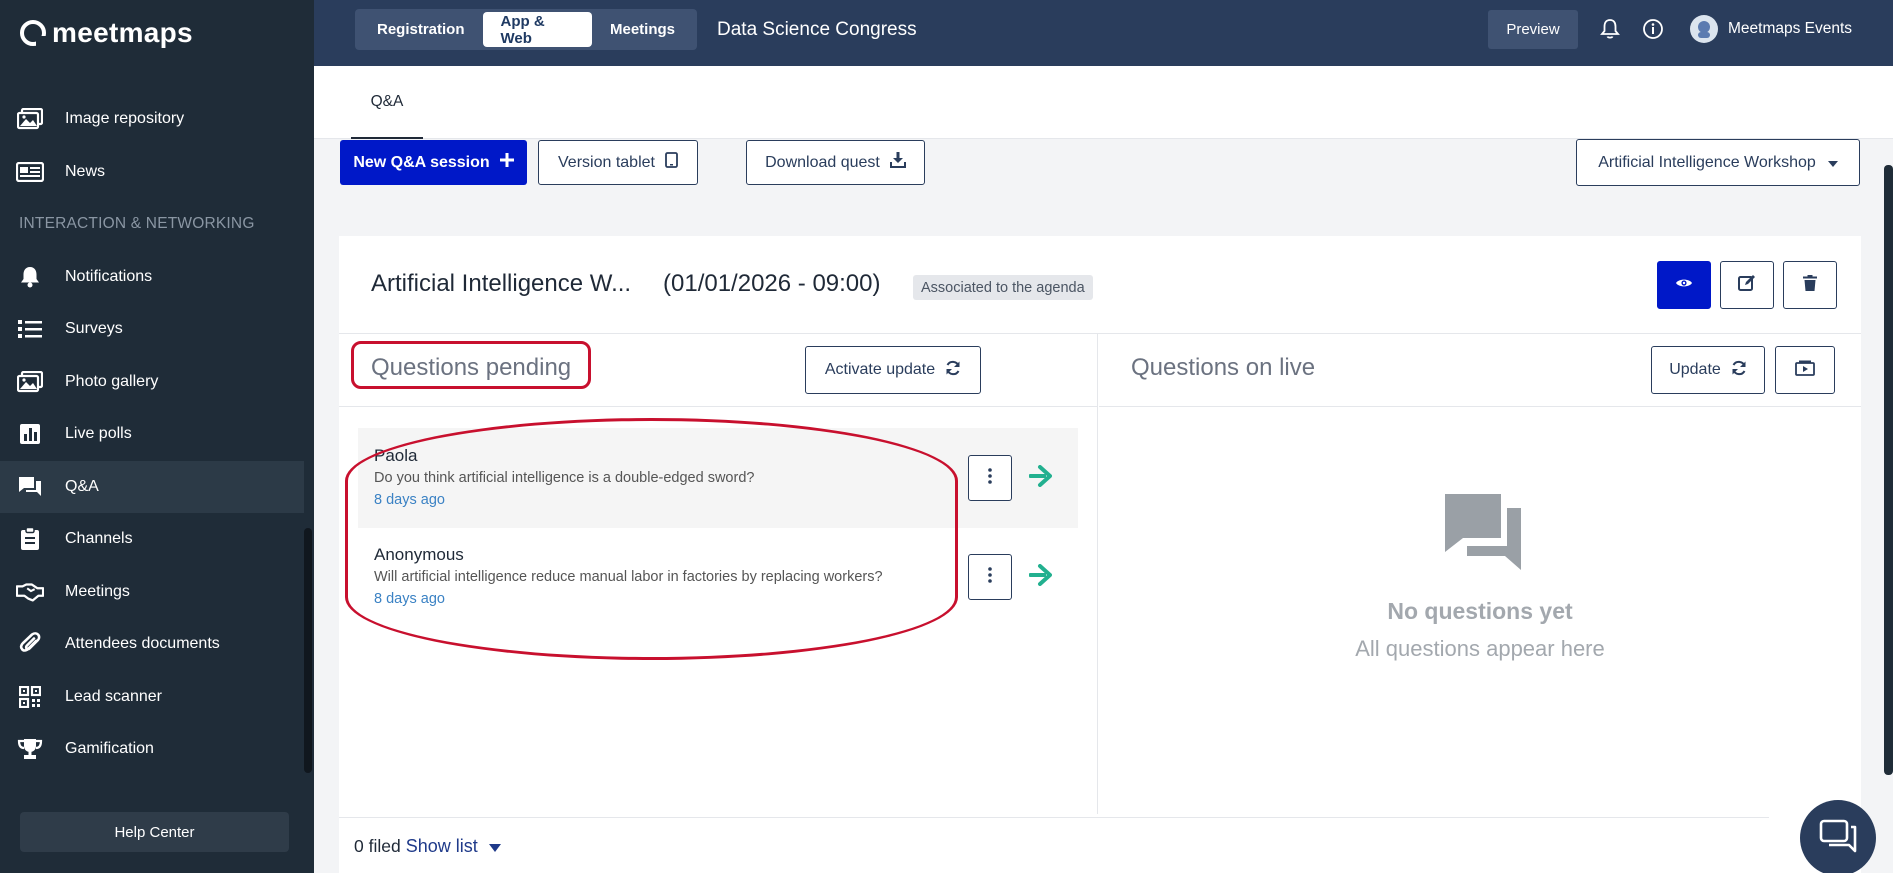  I want to click on edit-icon, so click(1747, 285).